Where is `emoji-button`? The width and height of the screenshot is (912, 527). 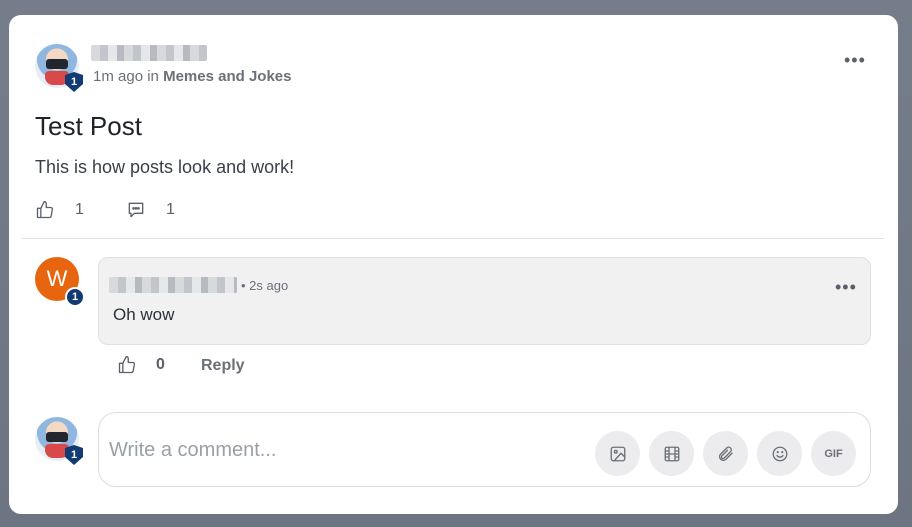
emoji-button is located at coordinates (779, 453).